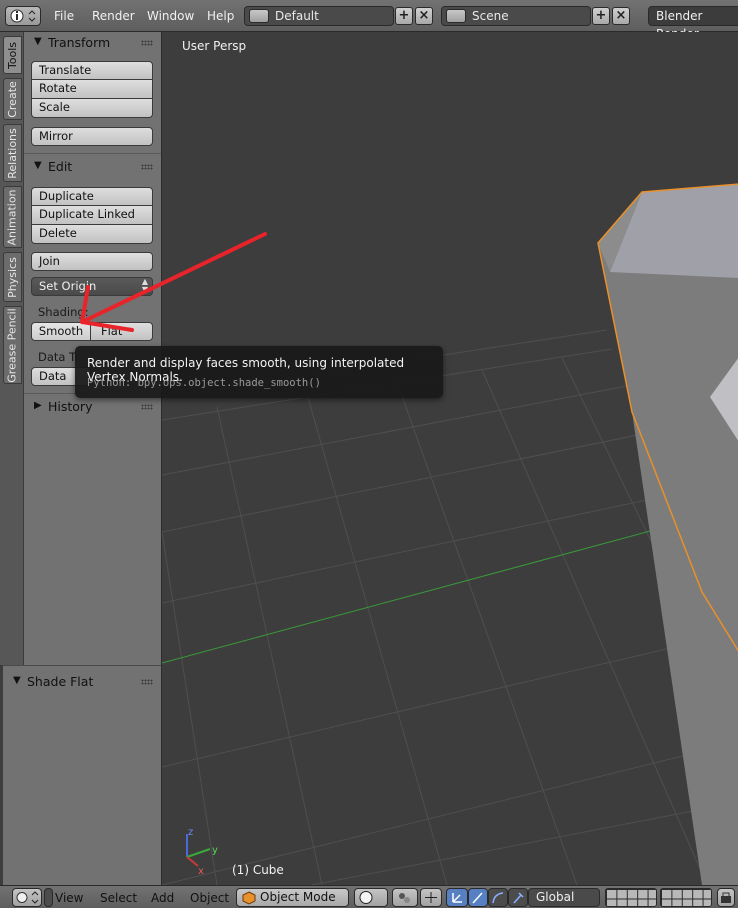 The image size is (738, 908). I want to click on menu-collapse-button, so click(48, 897).